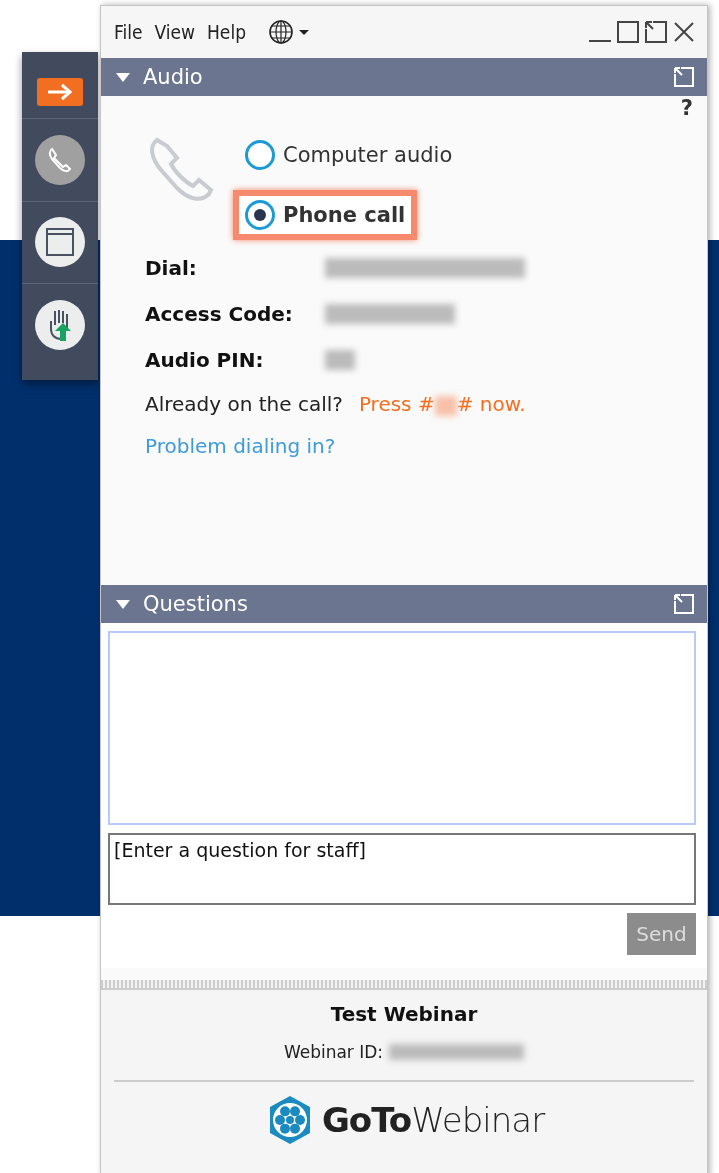 The width and height of the screenshot is (719, 1173). What do you see at coordinates (195, 604) in the screenshot?
I see `panel-title: Questions` at bounding box center [195, 604].